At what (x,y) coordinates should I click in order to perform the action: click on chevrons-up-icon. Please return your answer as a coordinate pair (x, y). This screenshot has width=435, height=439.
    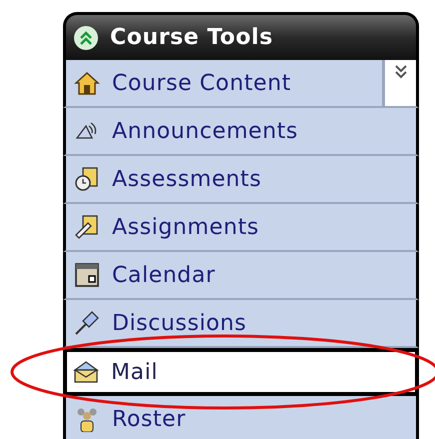
    Looking at the image, I should click on (86, 38).